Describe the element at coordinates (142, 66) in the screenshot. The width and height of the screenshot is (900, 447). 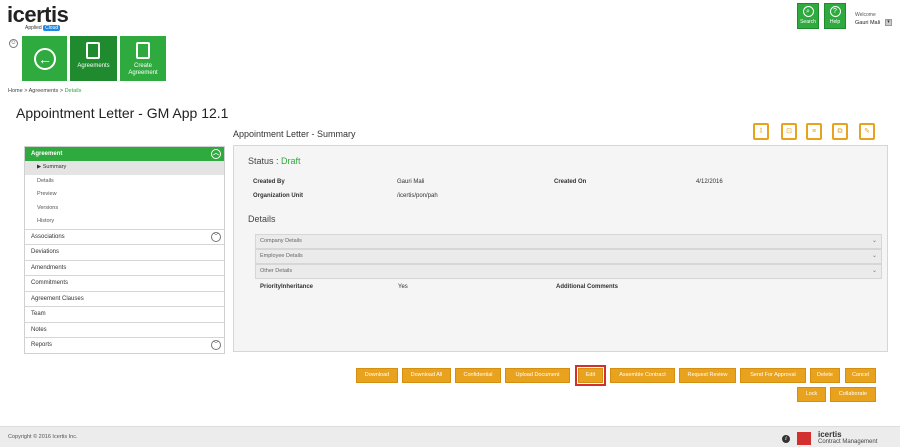
I see `create-tile-label-1: Create` at that location.